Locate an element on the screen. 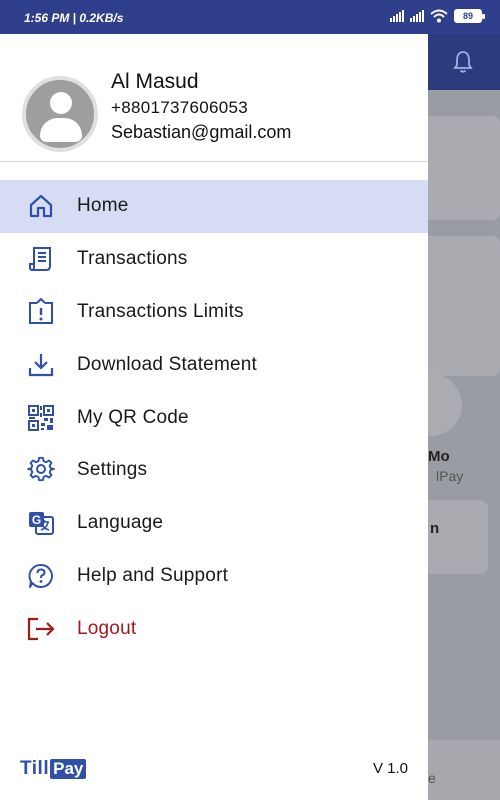 This screenshot has width=500, height=800. menu-label: Settings is located at coordinates (112, 470).